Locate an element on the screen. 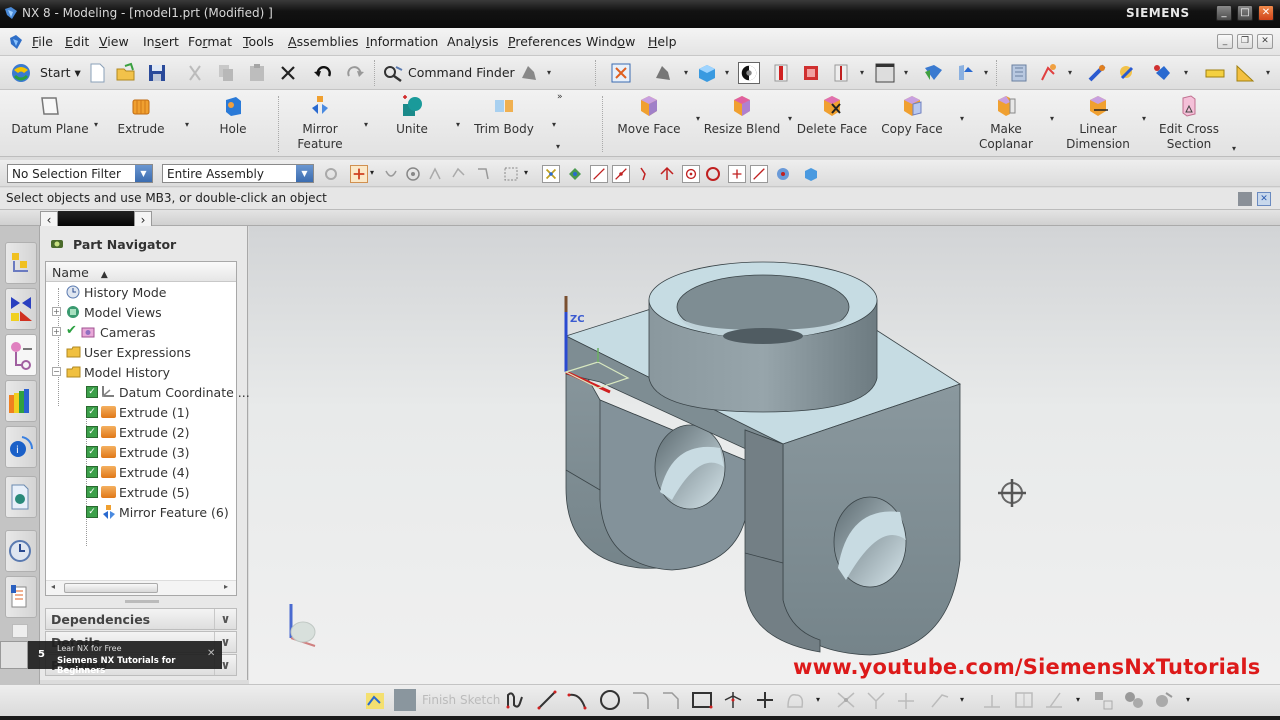 Image resolution: width=1280 pixels, height=720 pixels. auto-constrain-icon is located at coordinates (1104, 700).